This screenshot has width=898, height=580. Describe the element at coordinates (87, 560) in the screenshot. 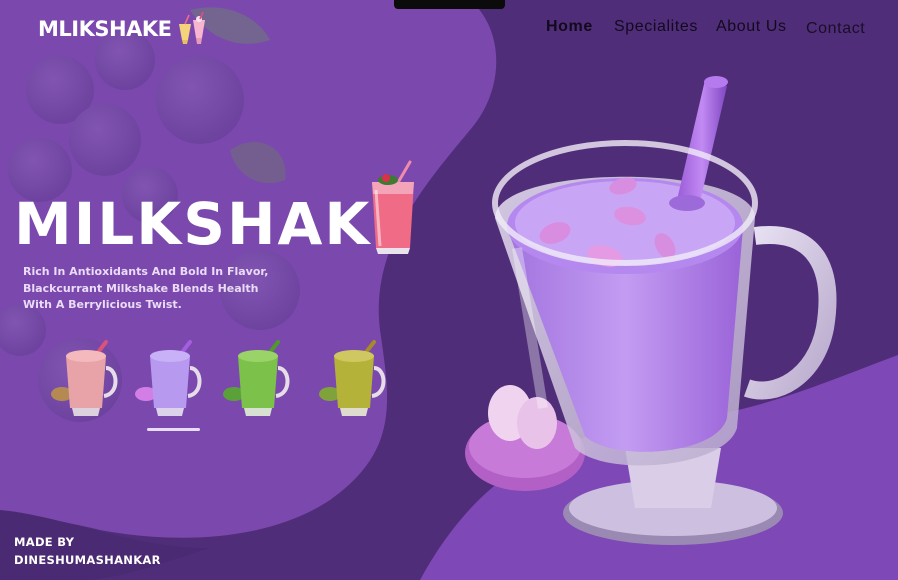

I see `credit-name: DINESHUMASHANKAR` at that location.